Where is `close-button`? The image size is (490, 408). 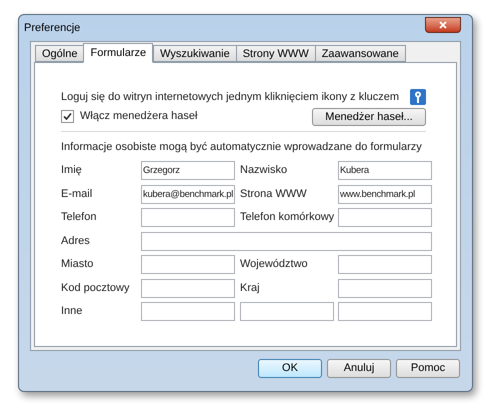 close-button is located at coordinates (443, 25).